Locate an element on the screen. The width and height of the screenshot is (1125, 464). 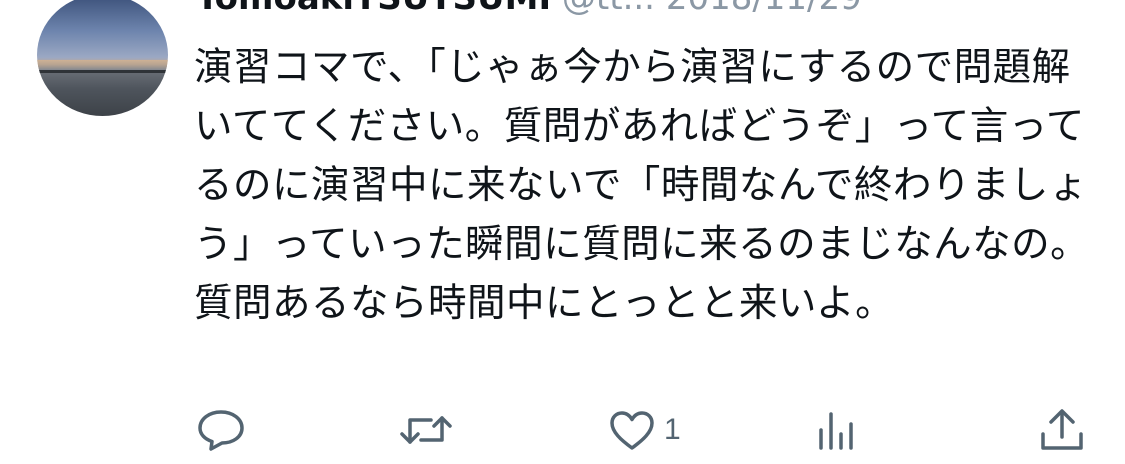
reply-icon is located at coordinates (221, 430).